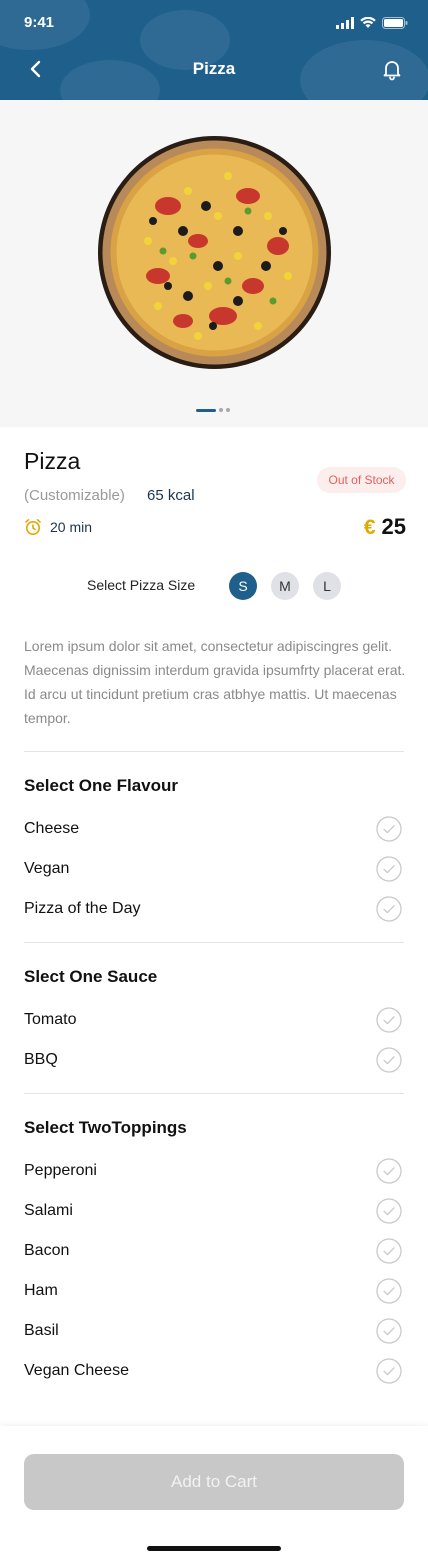 This screenshot has height=1559, width=428. I want to click on option-label: Cheese, so click(52, 828).